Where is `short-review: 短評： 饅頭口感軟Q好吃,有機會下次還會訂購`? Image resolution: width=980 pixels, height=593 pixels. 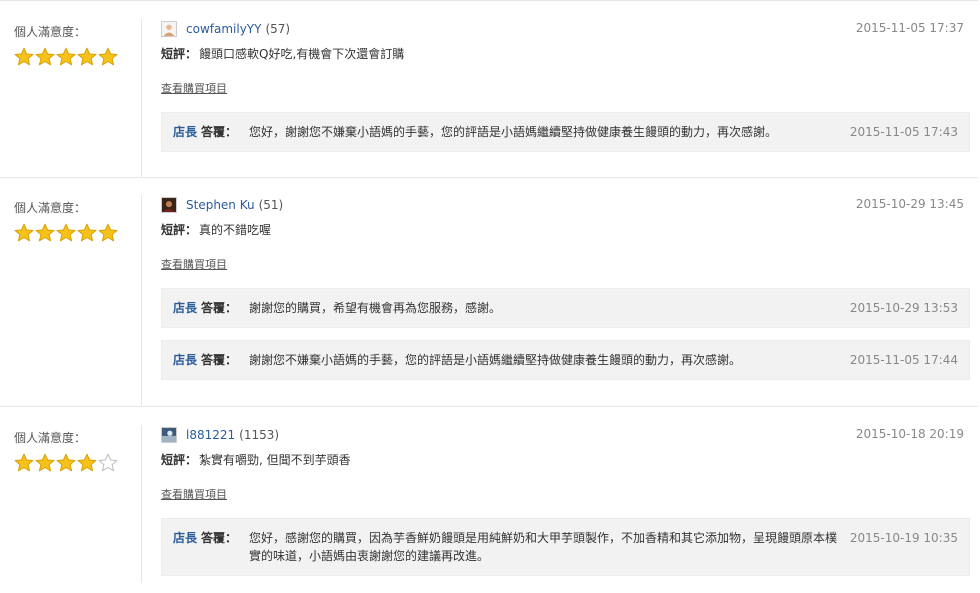 short-review: 短評： 饅頭口感軟Q好吃,有機會下次還會訂購 is located at coordinates (565, 54).